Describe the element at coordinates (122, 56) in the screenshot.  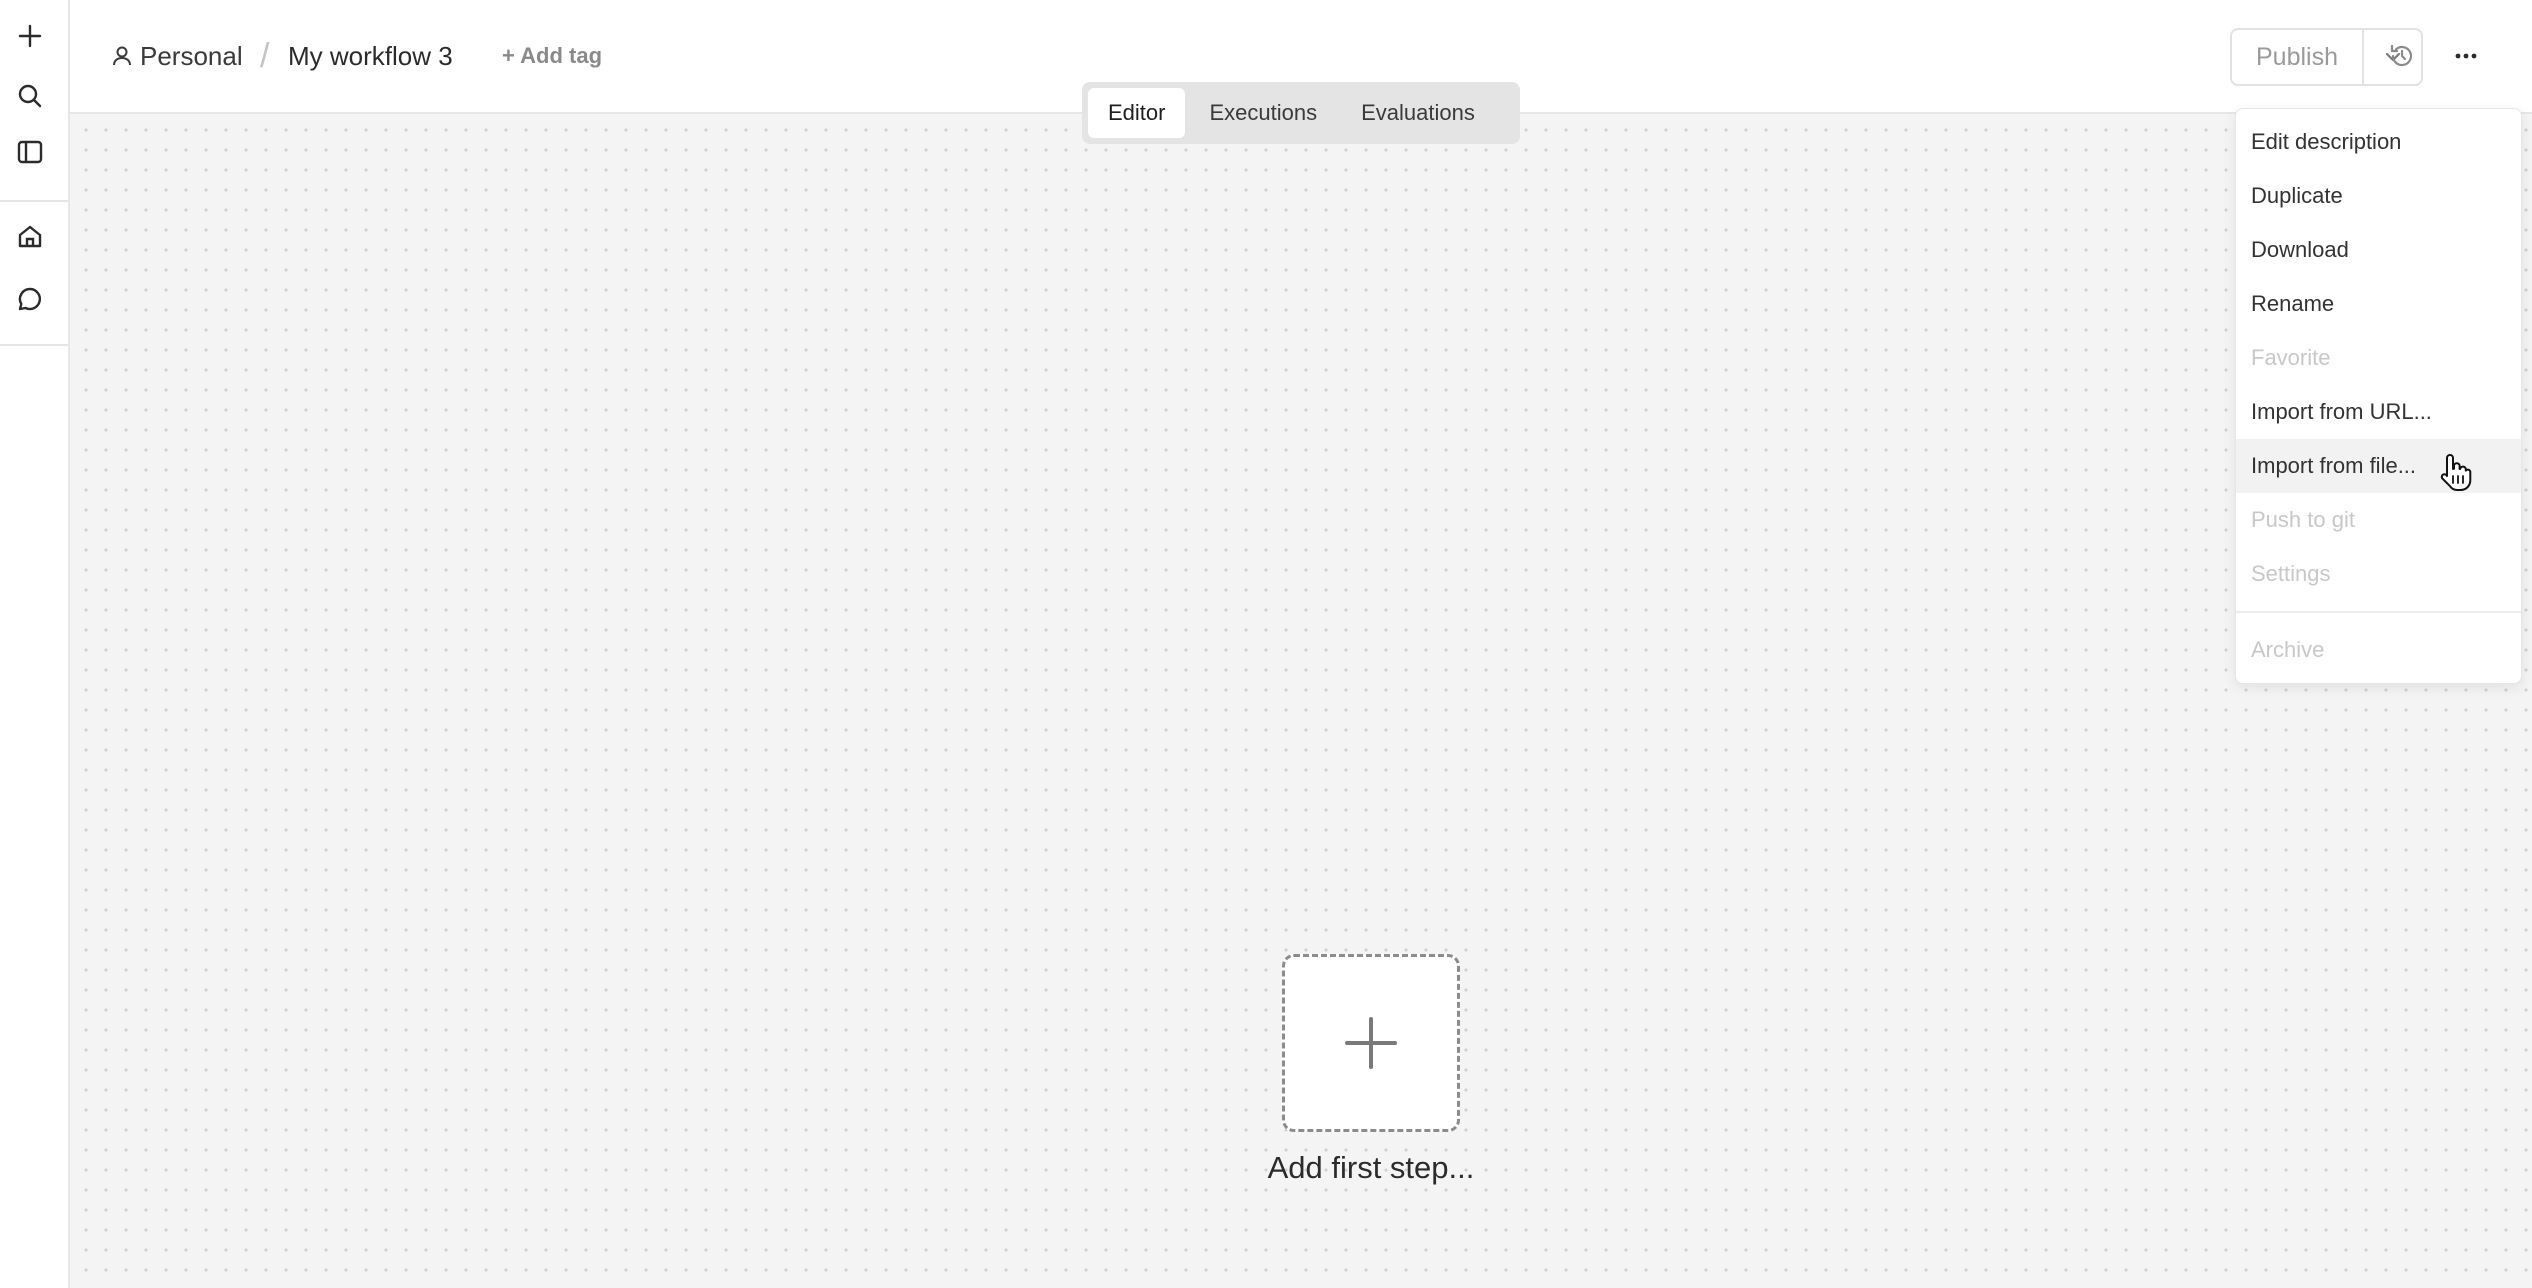
I see `user-icon` at that location.